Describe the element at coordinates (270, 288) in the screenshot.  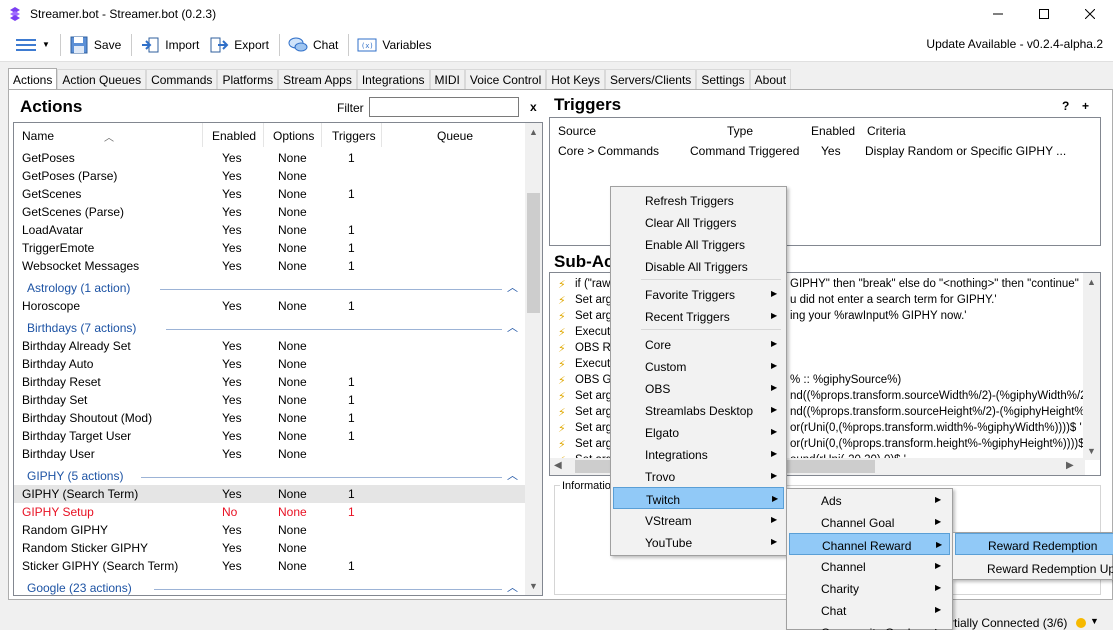
I see `action-group-header: Astrology (1 action) ︿` at that location.